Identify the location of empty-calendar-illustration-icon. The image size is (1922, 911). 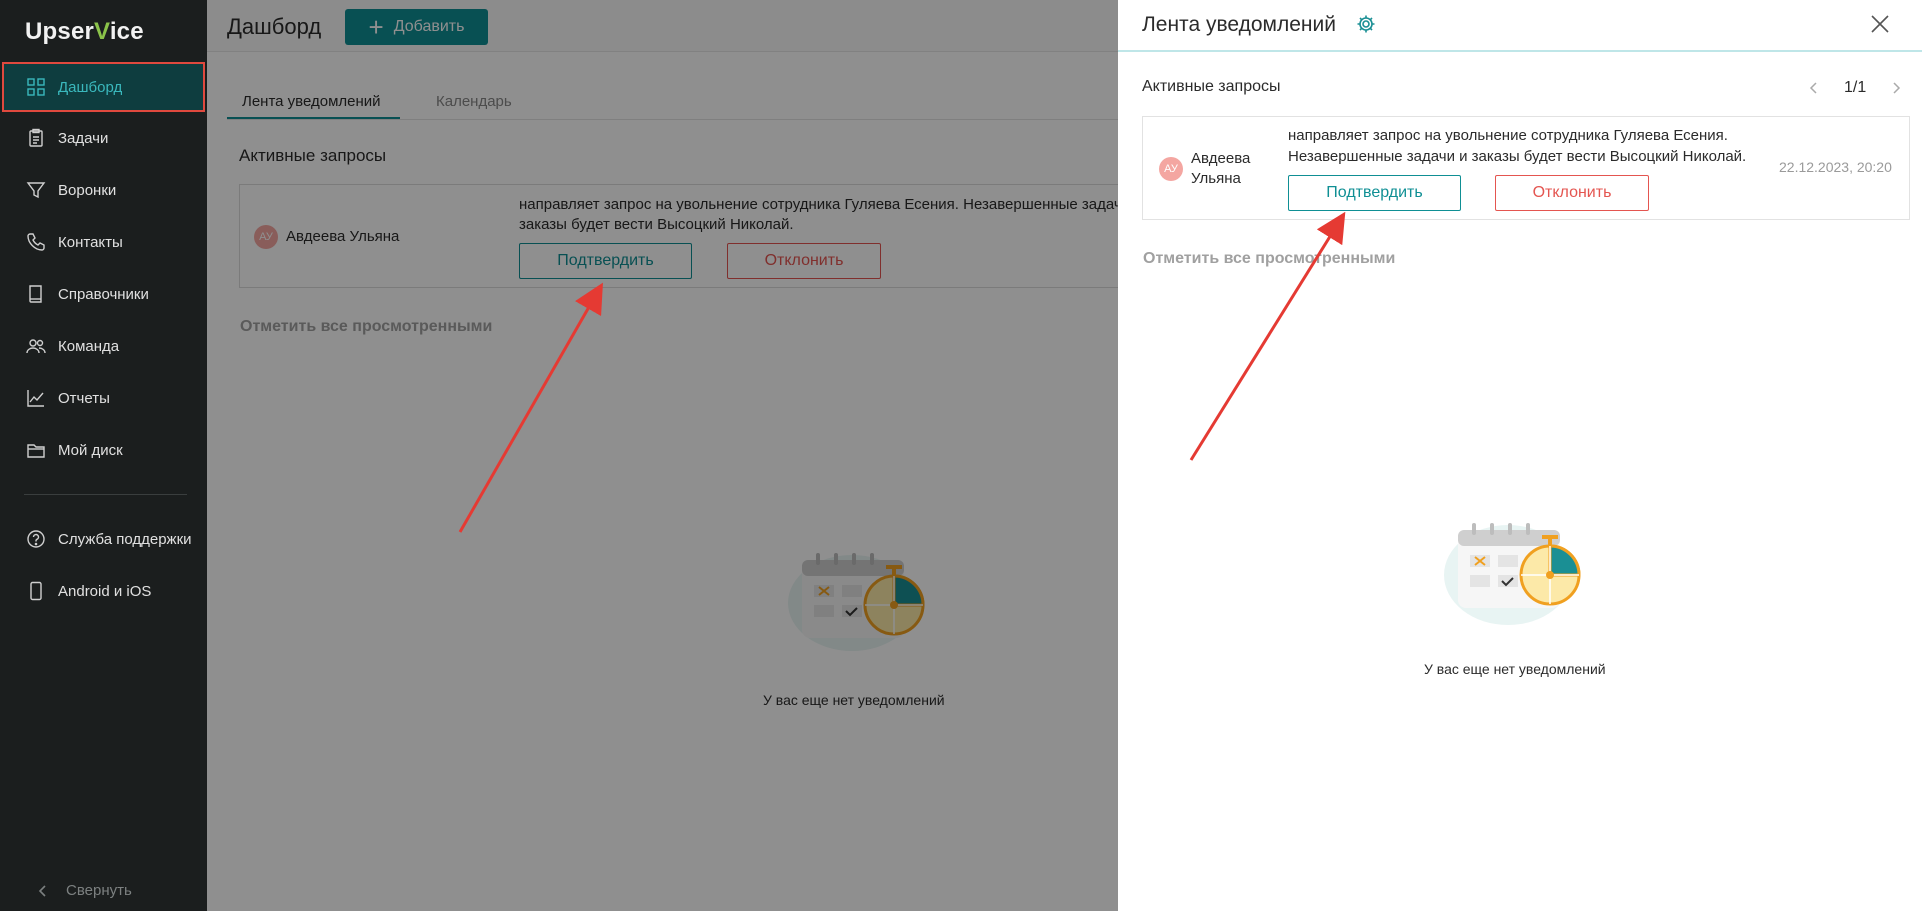
(1512, 574).